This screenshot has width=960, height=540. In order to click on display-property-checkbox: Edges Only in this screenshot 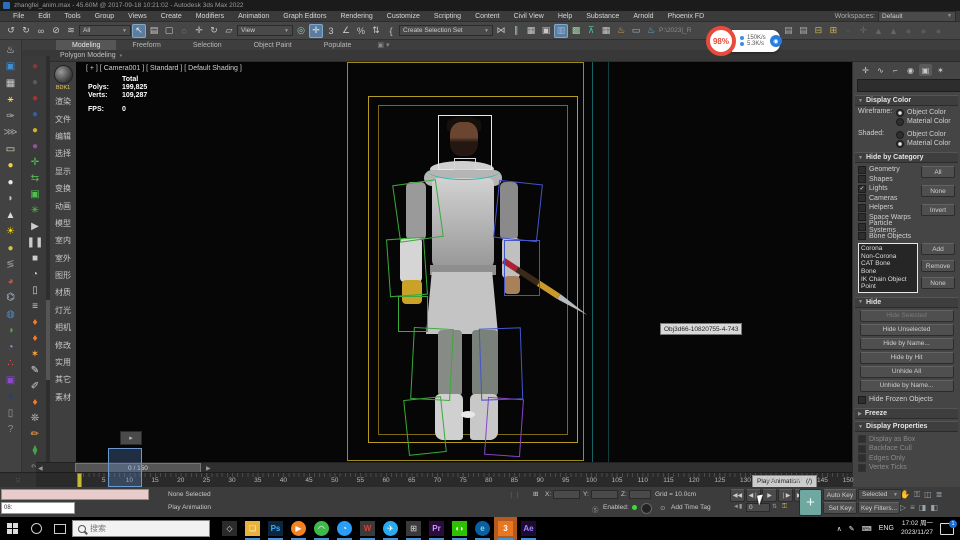, I will do `click(906, 458)`.